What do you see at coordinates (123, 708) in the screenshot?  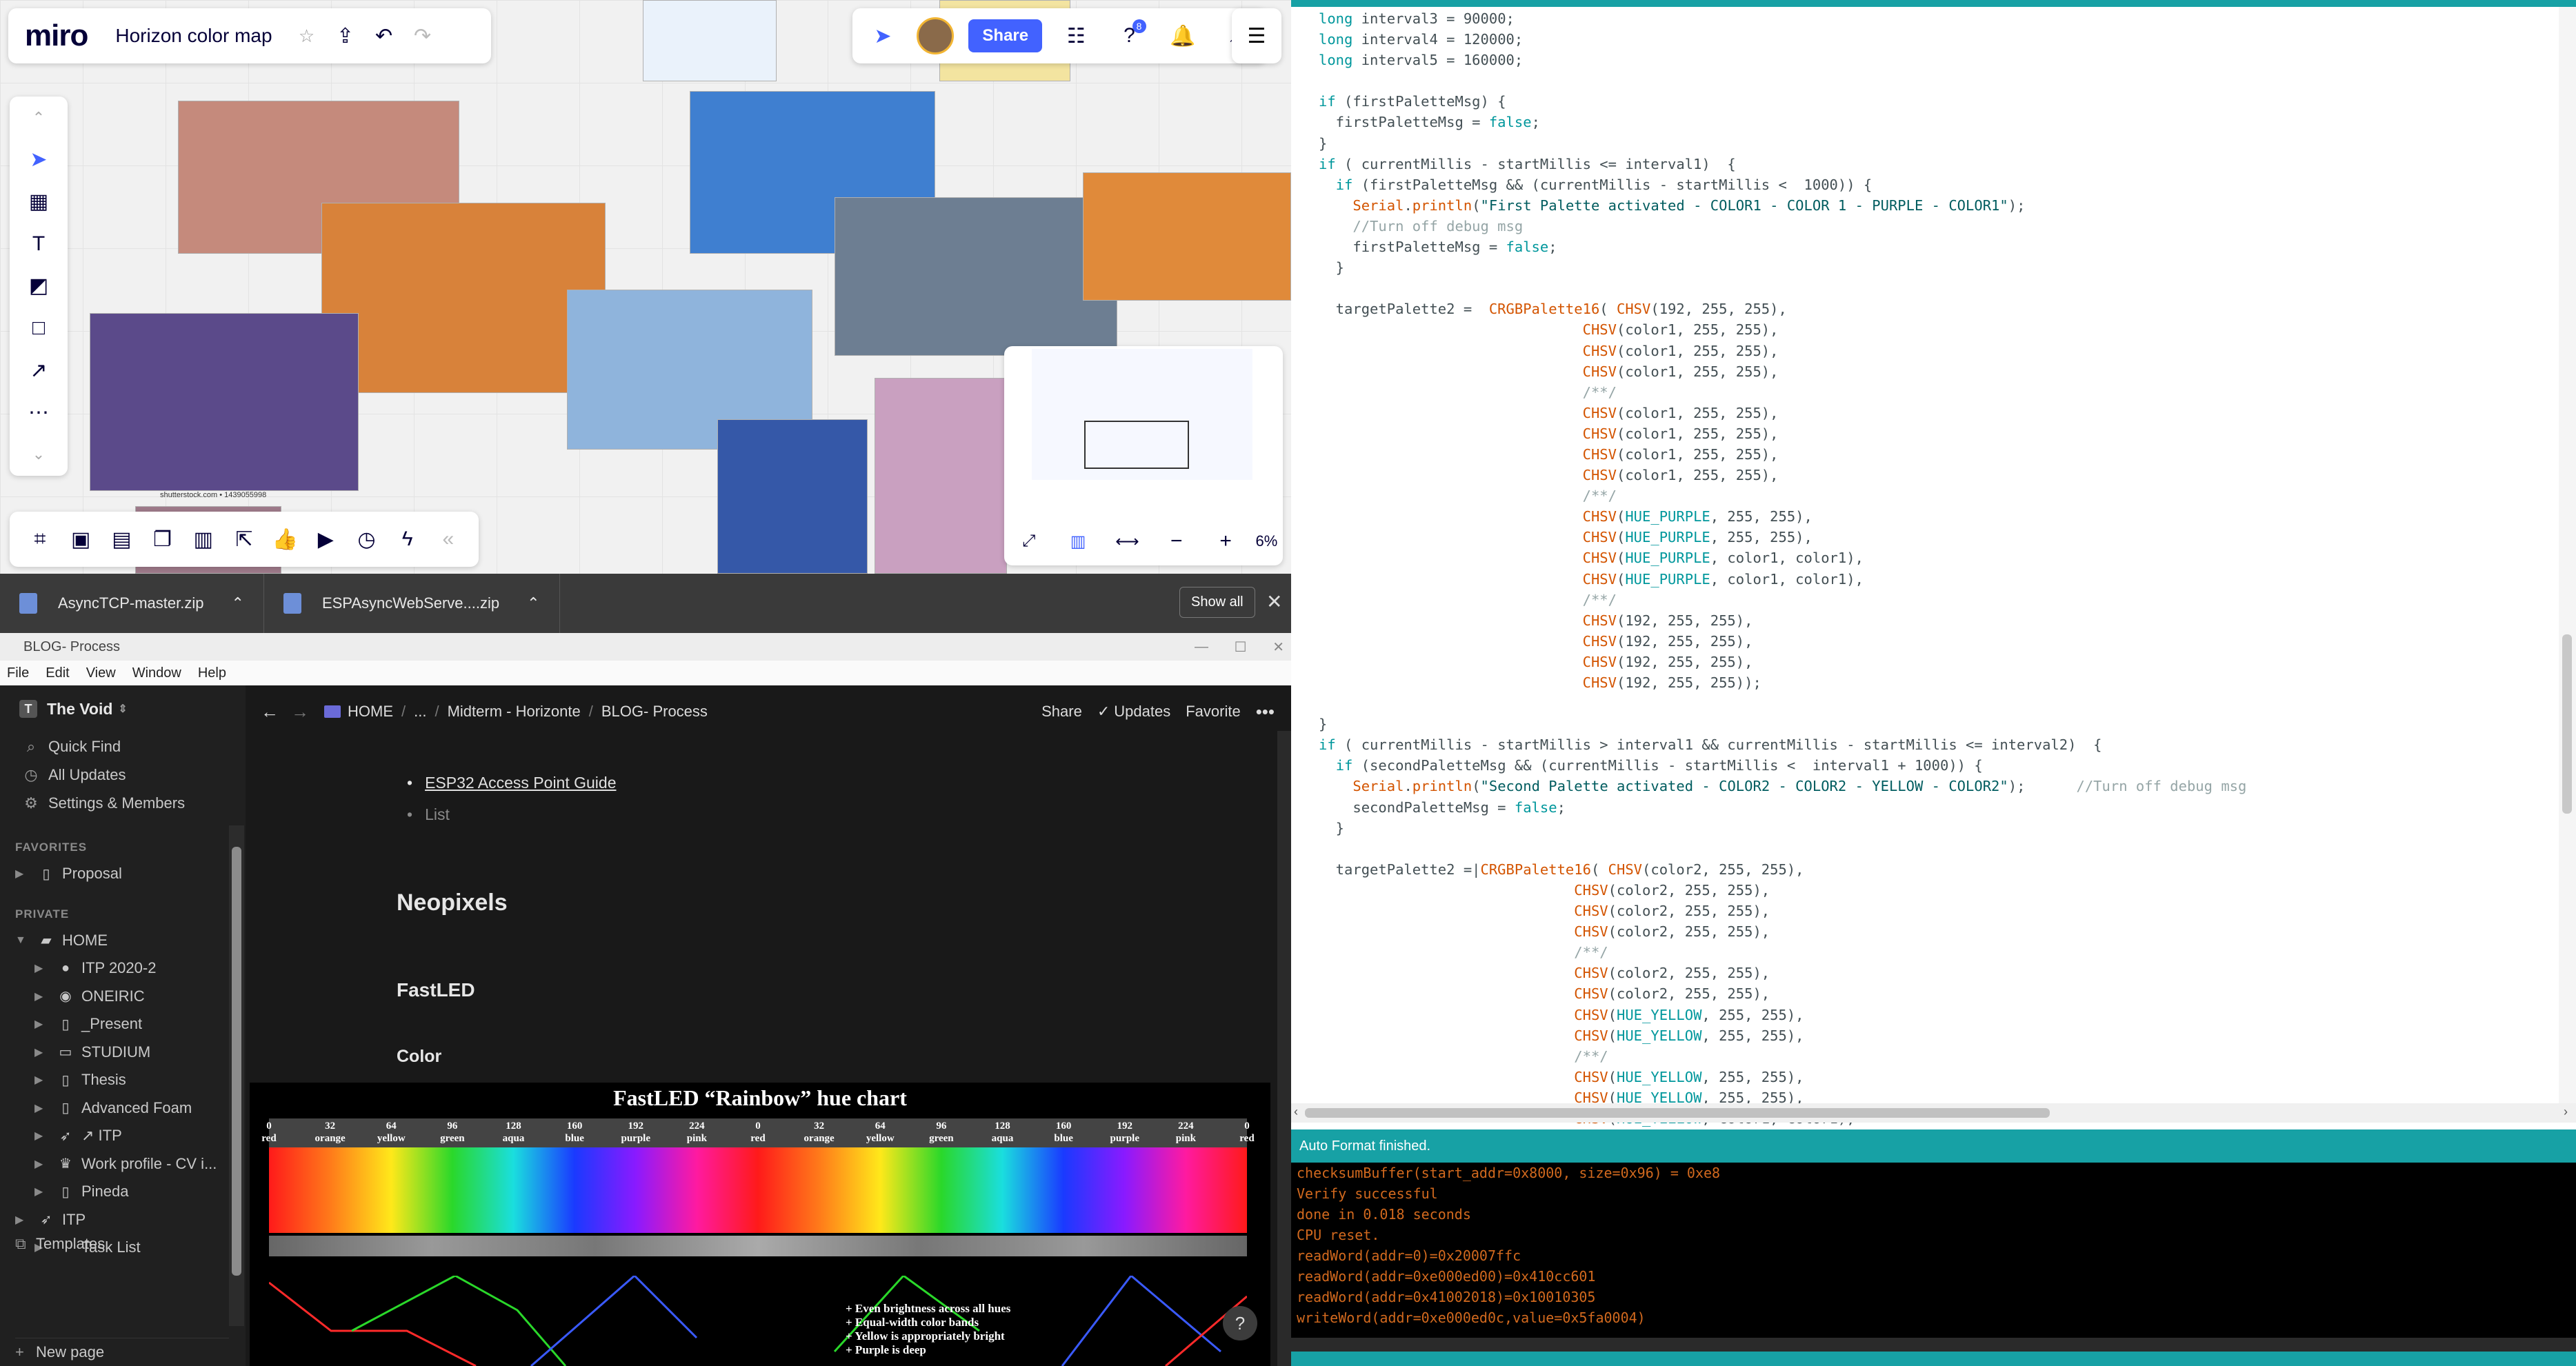 I see `workspace-switcher: T The Void ⇕` at bounding box center [123, 708].